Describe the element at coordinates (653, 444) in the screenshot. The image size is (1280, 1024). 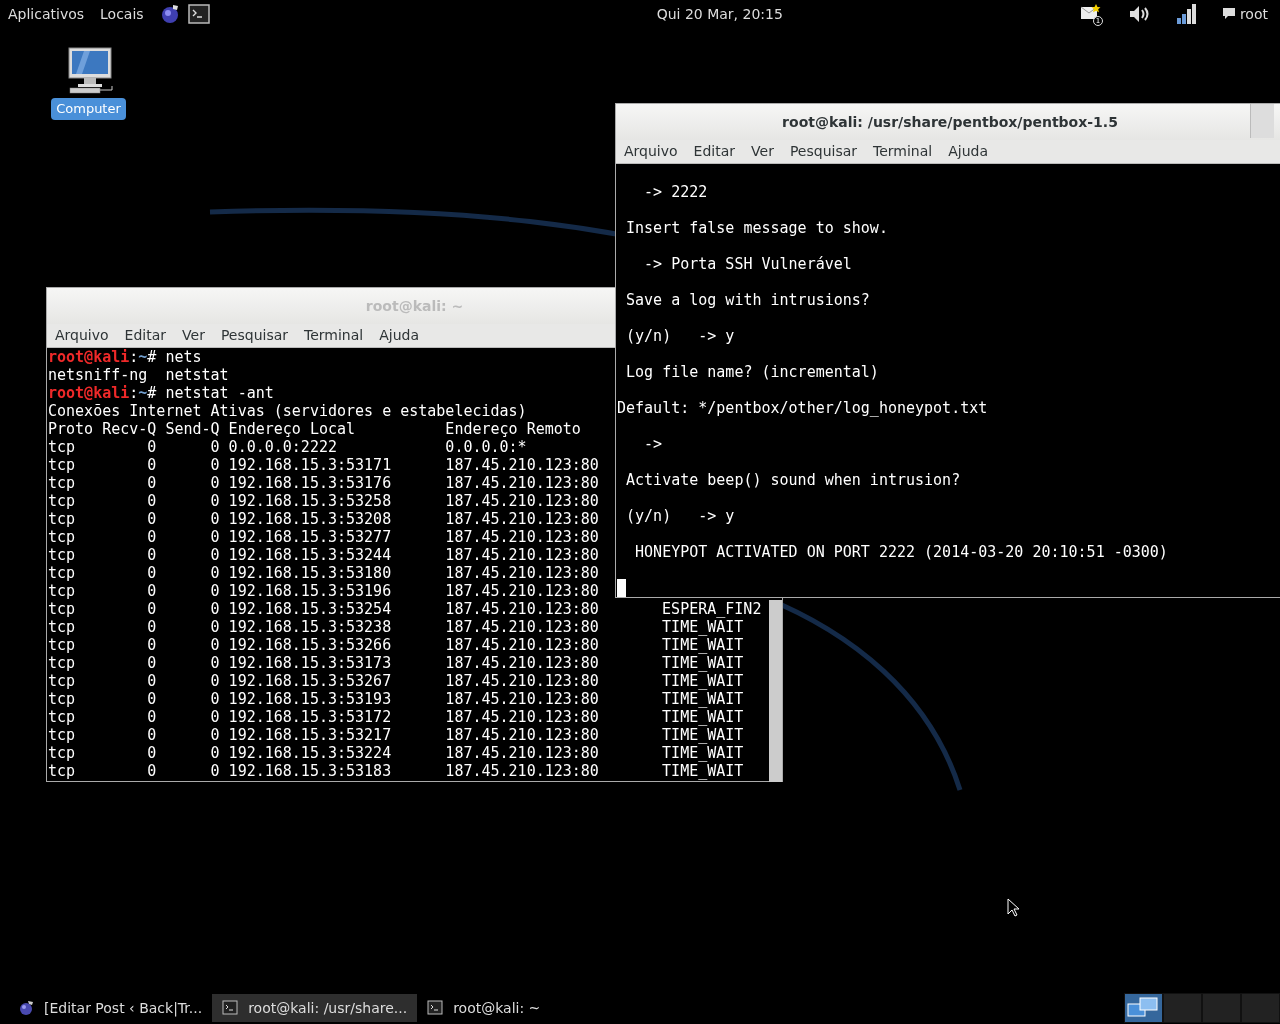
I see `terminal-line: ->` at that location.